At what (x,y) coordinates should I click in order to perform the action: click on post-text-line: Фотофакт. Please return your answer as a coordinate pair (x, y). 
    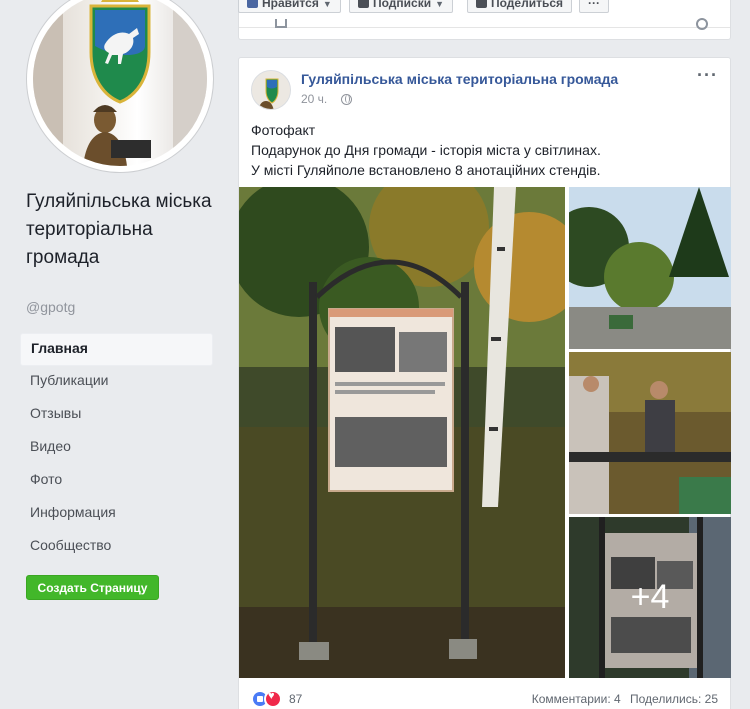
    Looking at the image, I should click on (283, 130).